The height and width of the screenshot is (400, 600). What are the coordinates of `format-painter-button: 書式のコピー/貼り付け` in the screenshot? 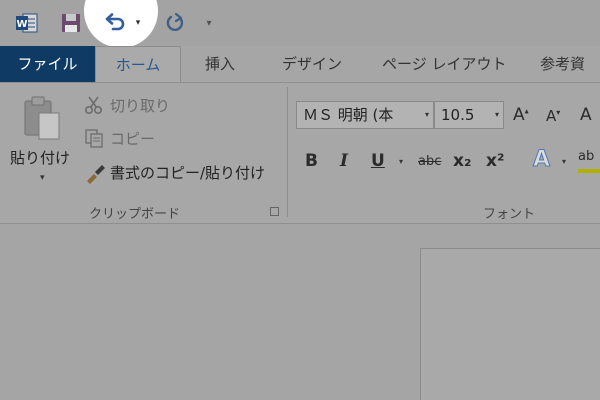 It's located at (187, 172).